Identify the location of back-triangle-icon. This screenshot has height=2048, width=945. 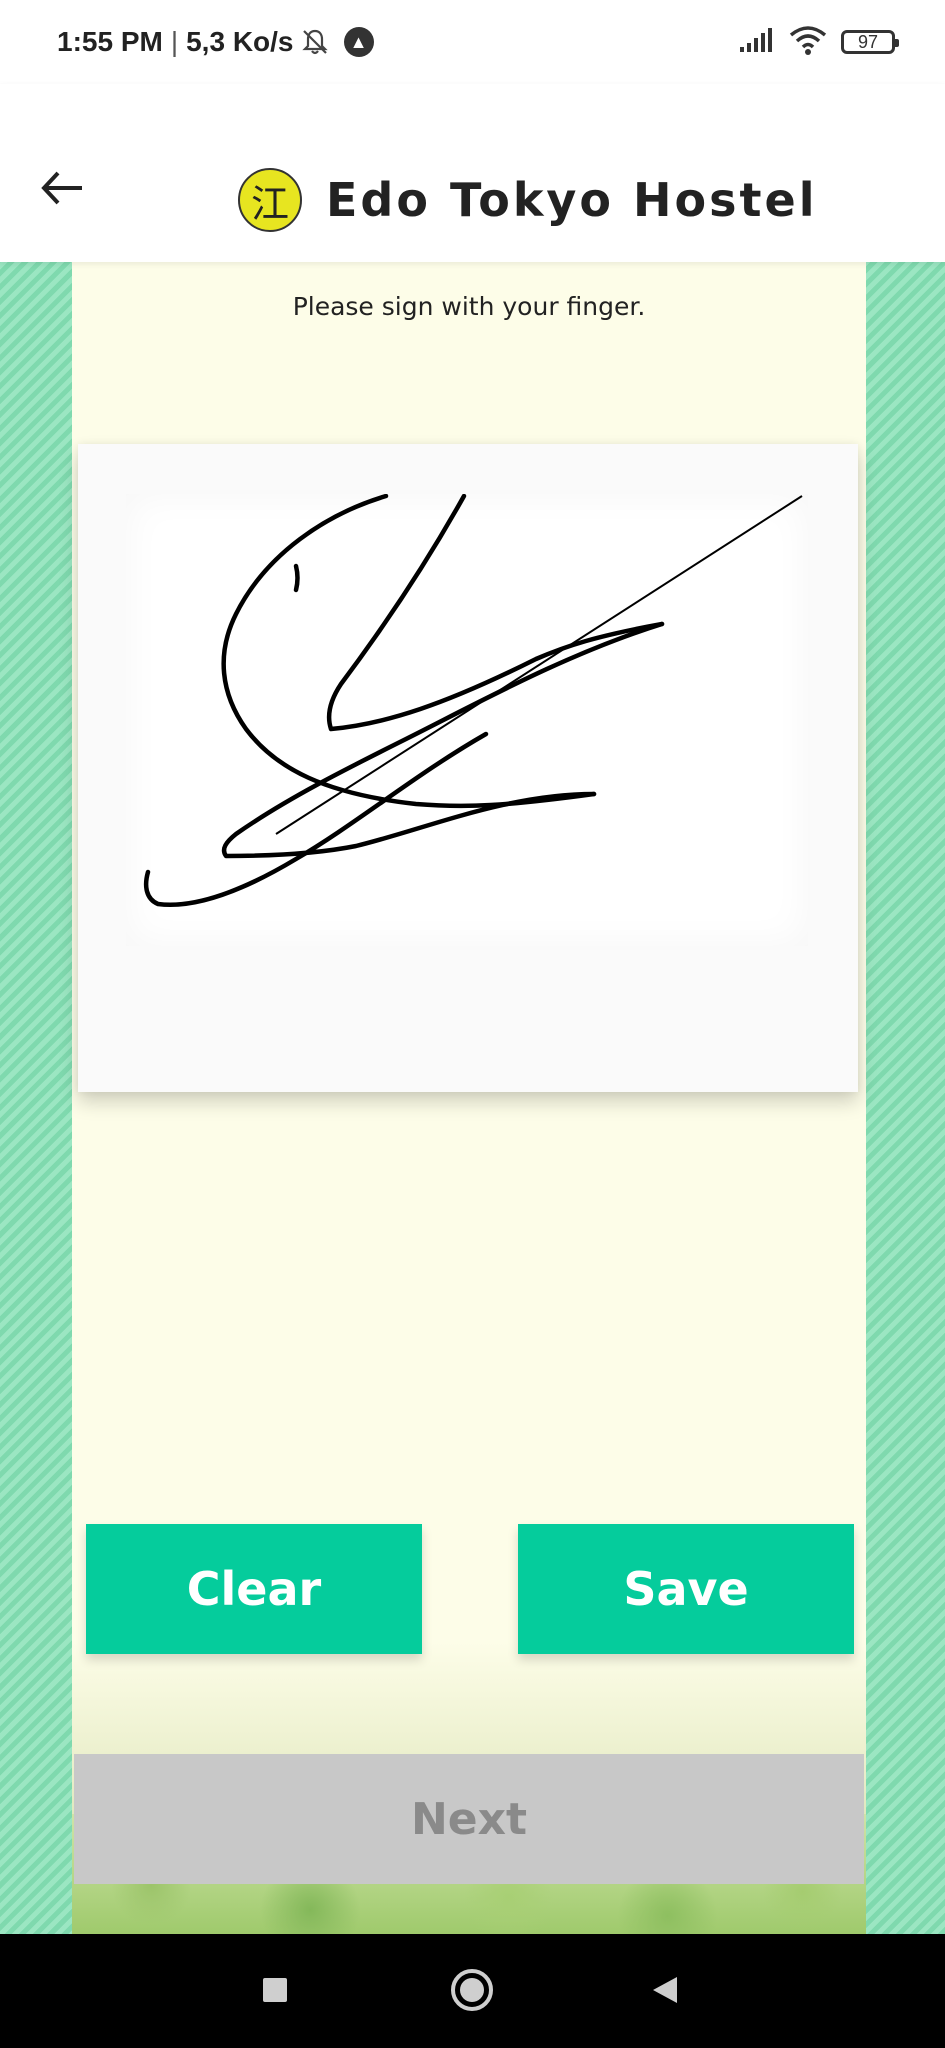
(665, 1992).